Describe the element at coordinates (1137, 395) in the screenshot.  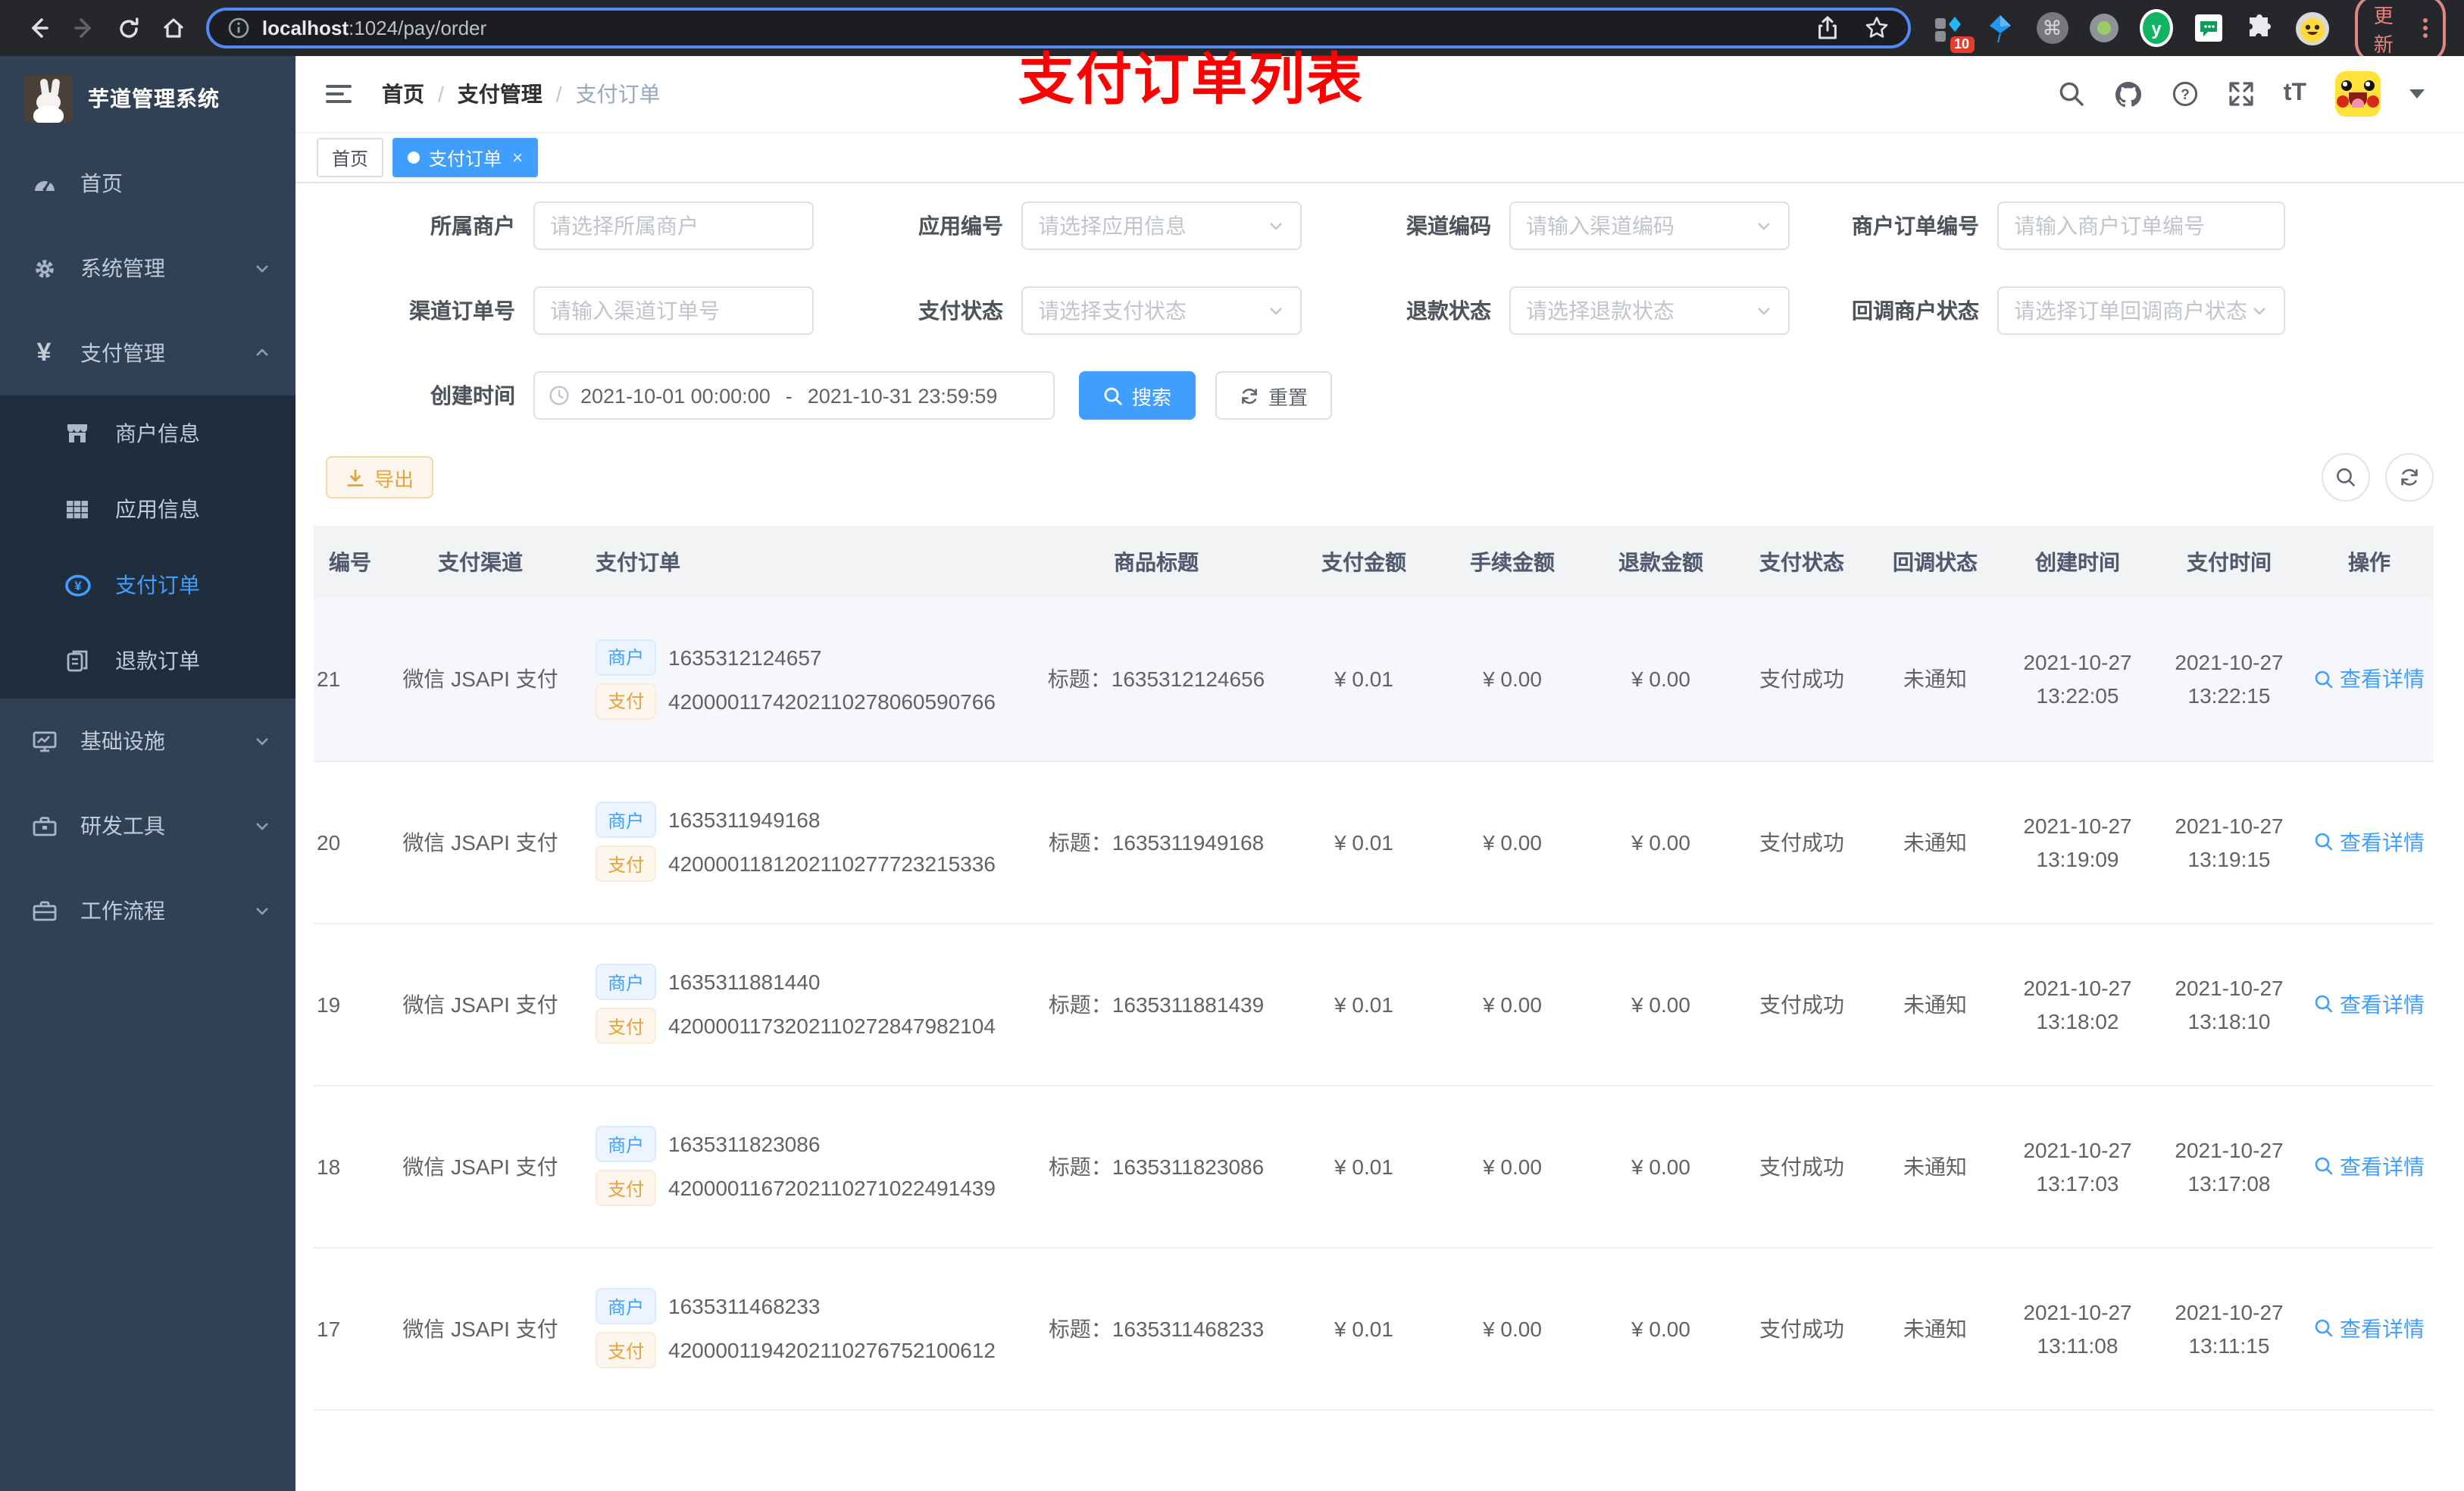
I see `search-button: 搜索` at that location.